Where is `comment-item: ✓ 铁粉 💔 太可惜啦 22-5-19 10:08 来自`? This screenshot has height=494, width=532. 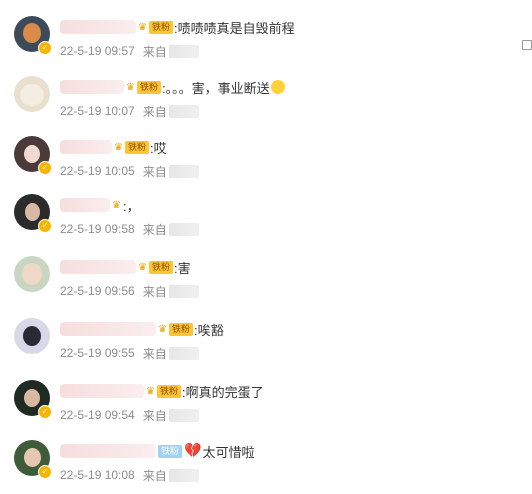 comment-item: ✓ 铁粉 💔 太可惜啦 22-5-19 10:08 来自 is located at coordinates (266, 465).